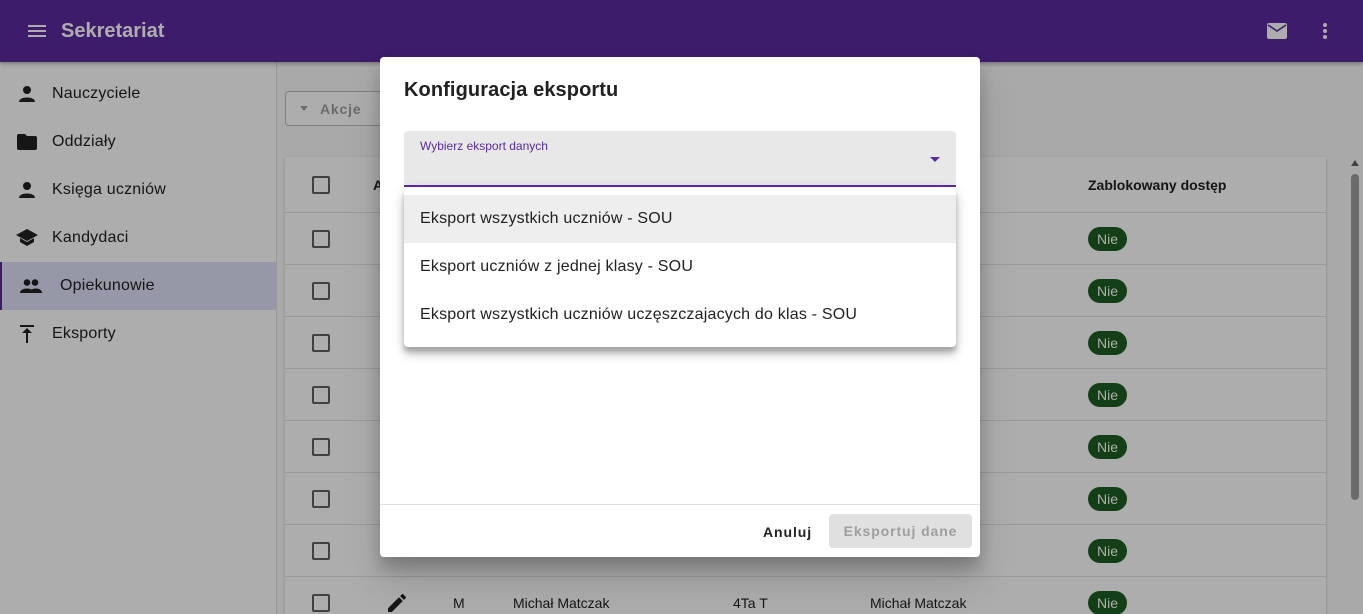  Describe the element at coordinates (900, 531) in the screenshot. I see `export-data-button: Eksportuj dane` at that location.